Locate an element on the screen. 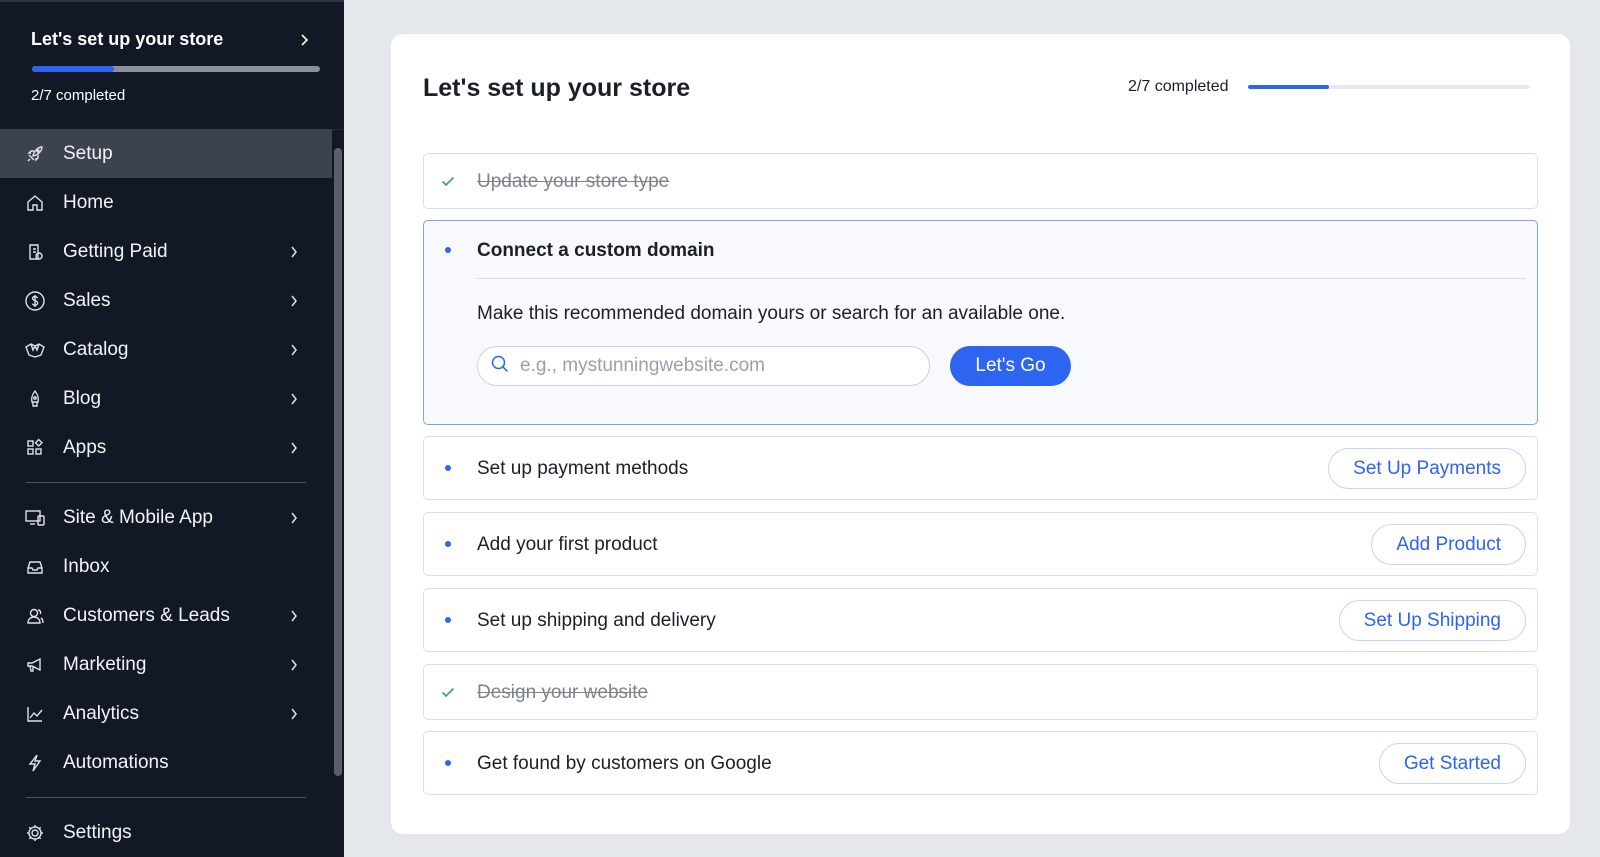 The width and height of the screenshot is (1600, 857). task-payment-methods: Set up payment methods Set Up Payments is located at coordinates (980, 468).